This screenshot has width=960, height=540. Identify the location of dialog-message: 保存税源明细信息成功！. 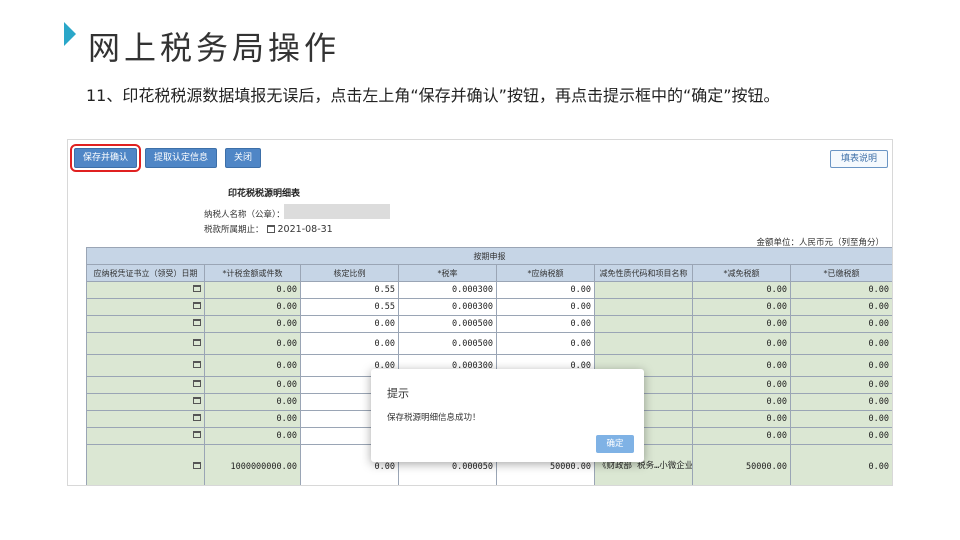
(434, 418).